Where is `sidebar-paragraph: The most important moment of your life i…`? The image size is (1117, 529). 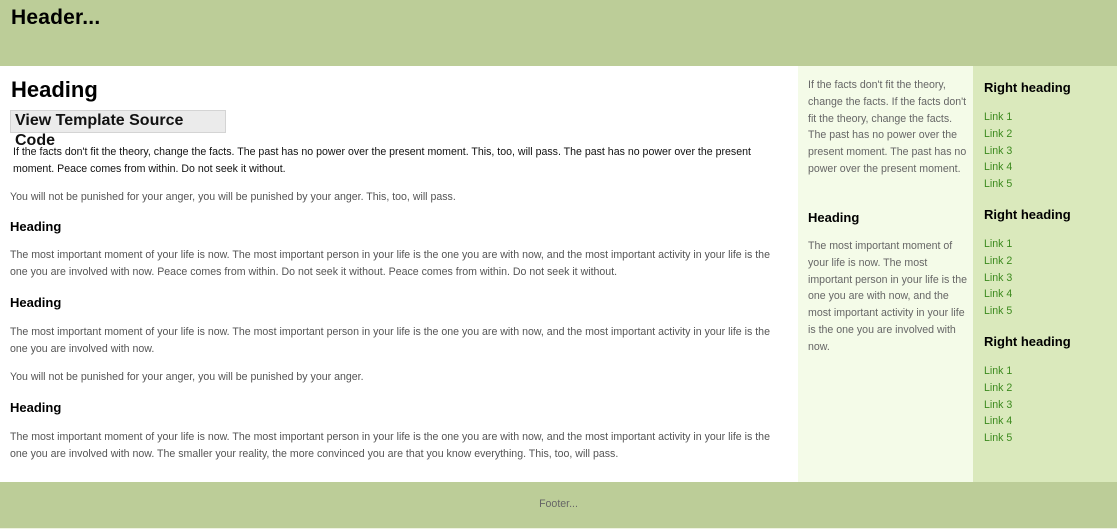 sidebar-paragraph: The most important moment of your life i… is located at coordinates (887, 296).